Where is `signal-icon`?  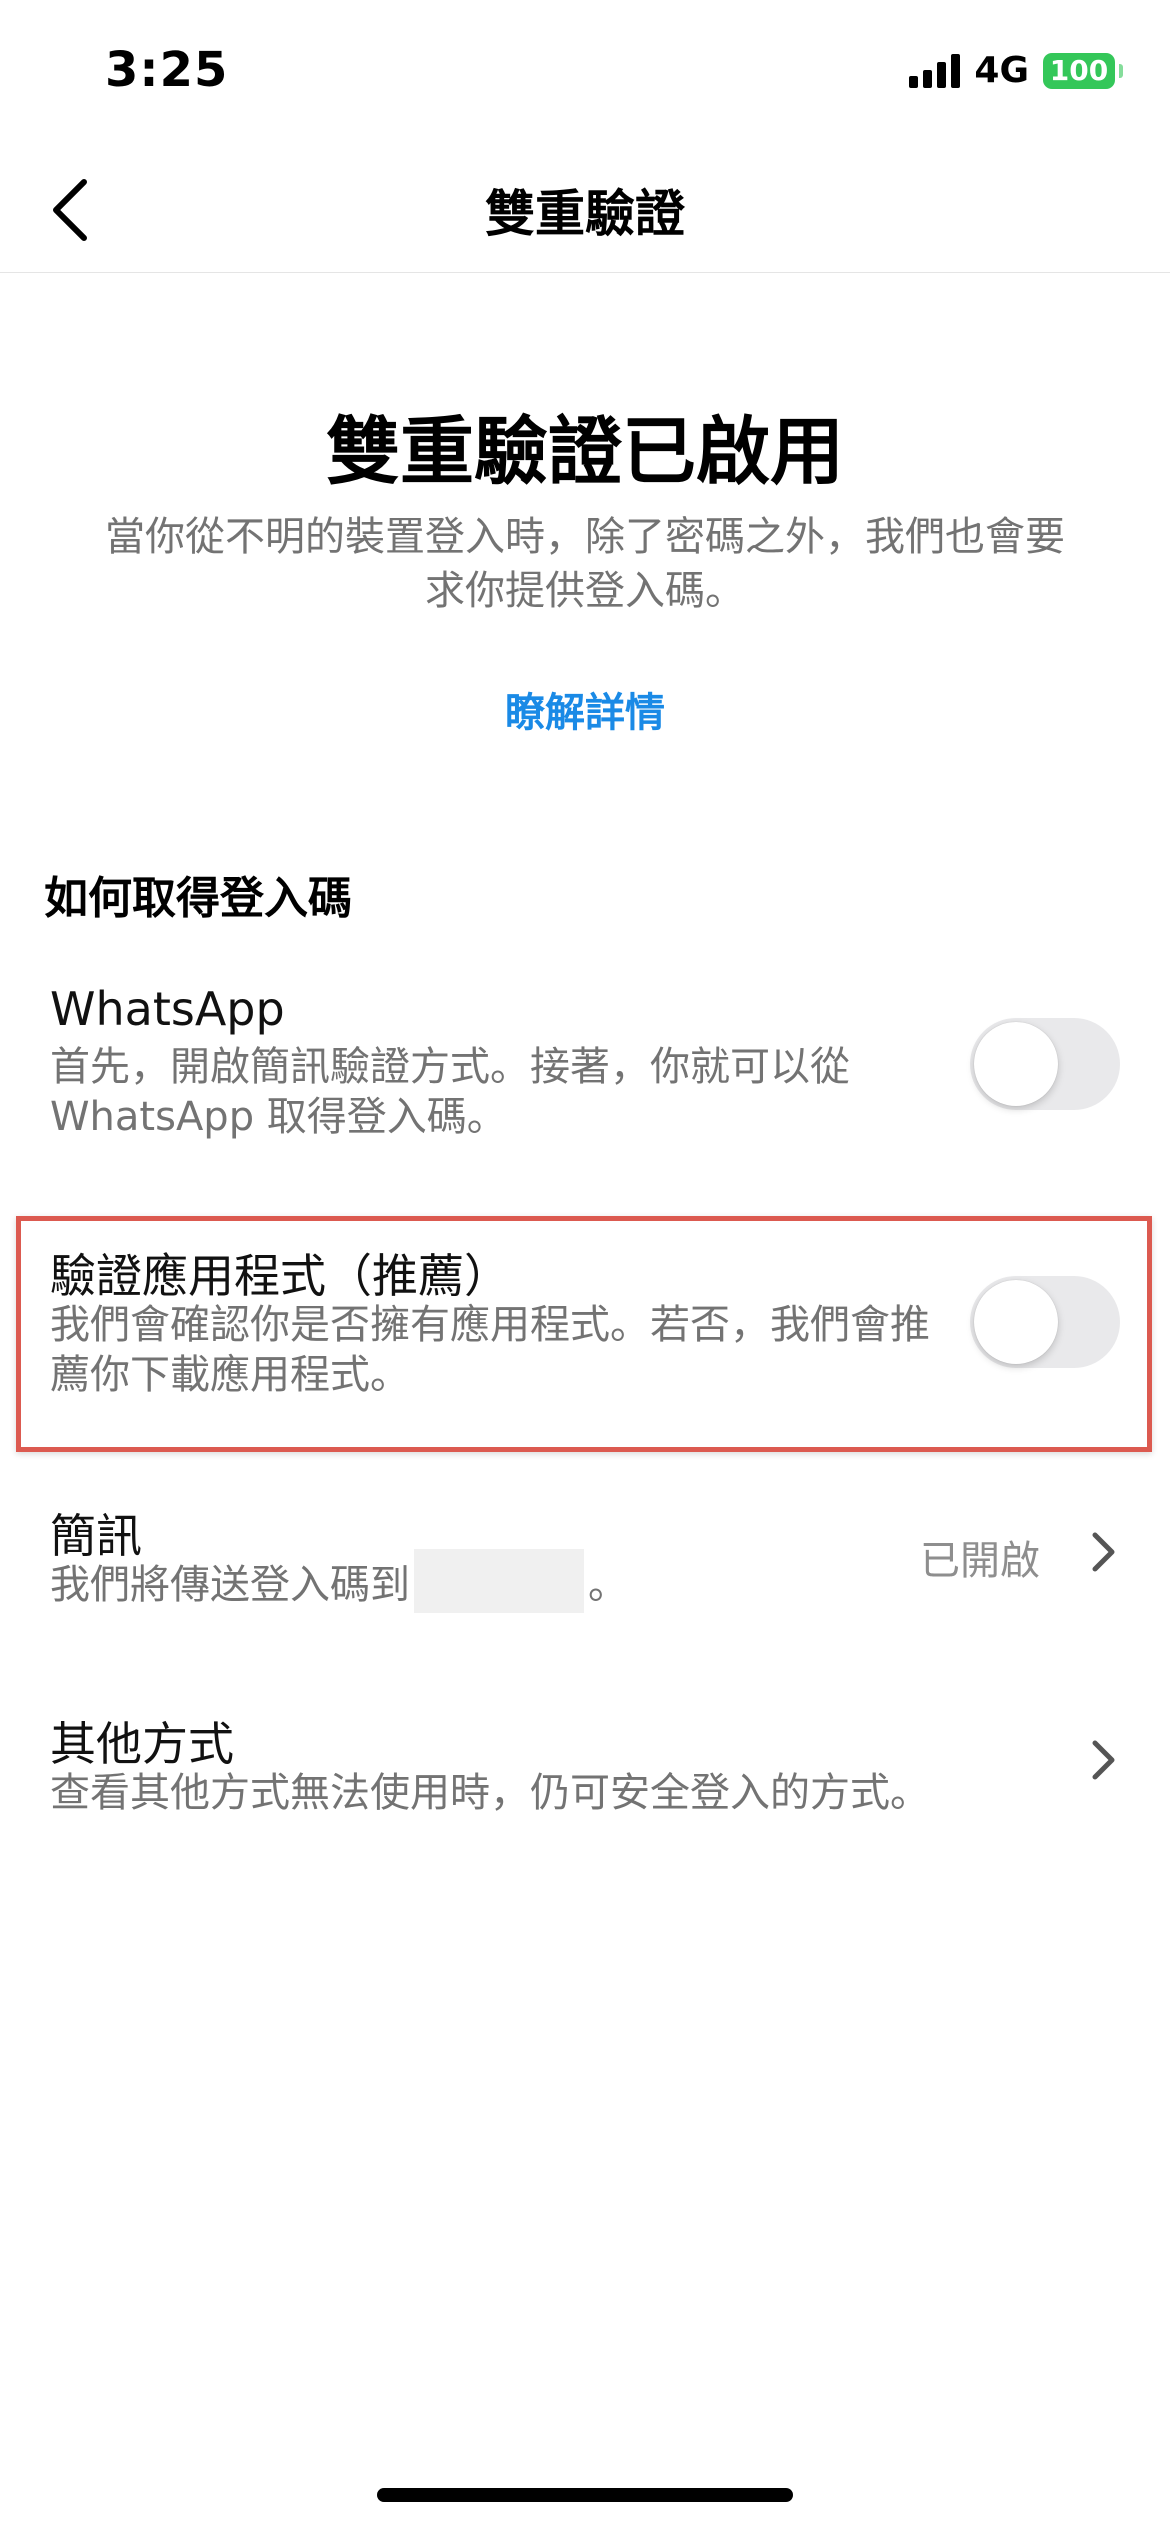
signal-icon is located at coordinates (935, 70).